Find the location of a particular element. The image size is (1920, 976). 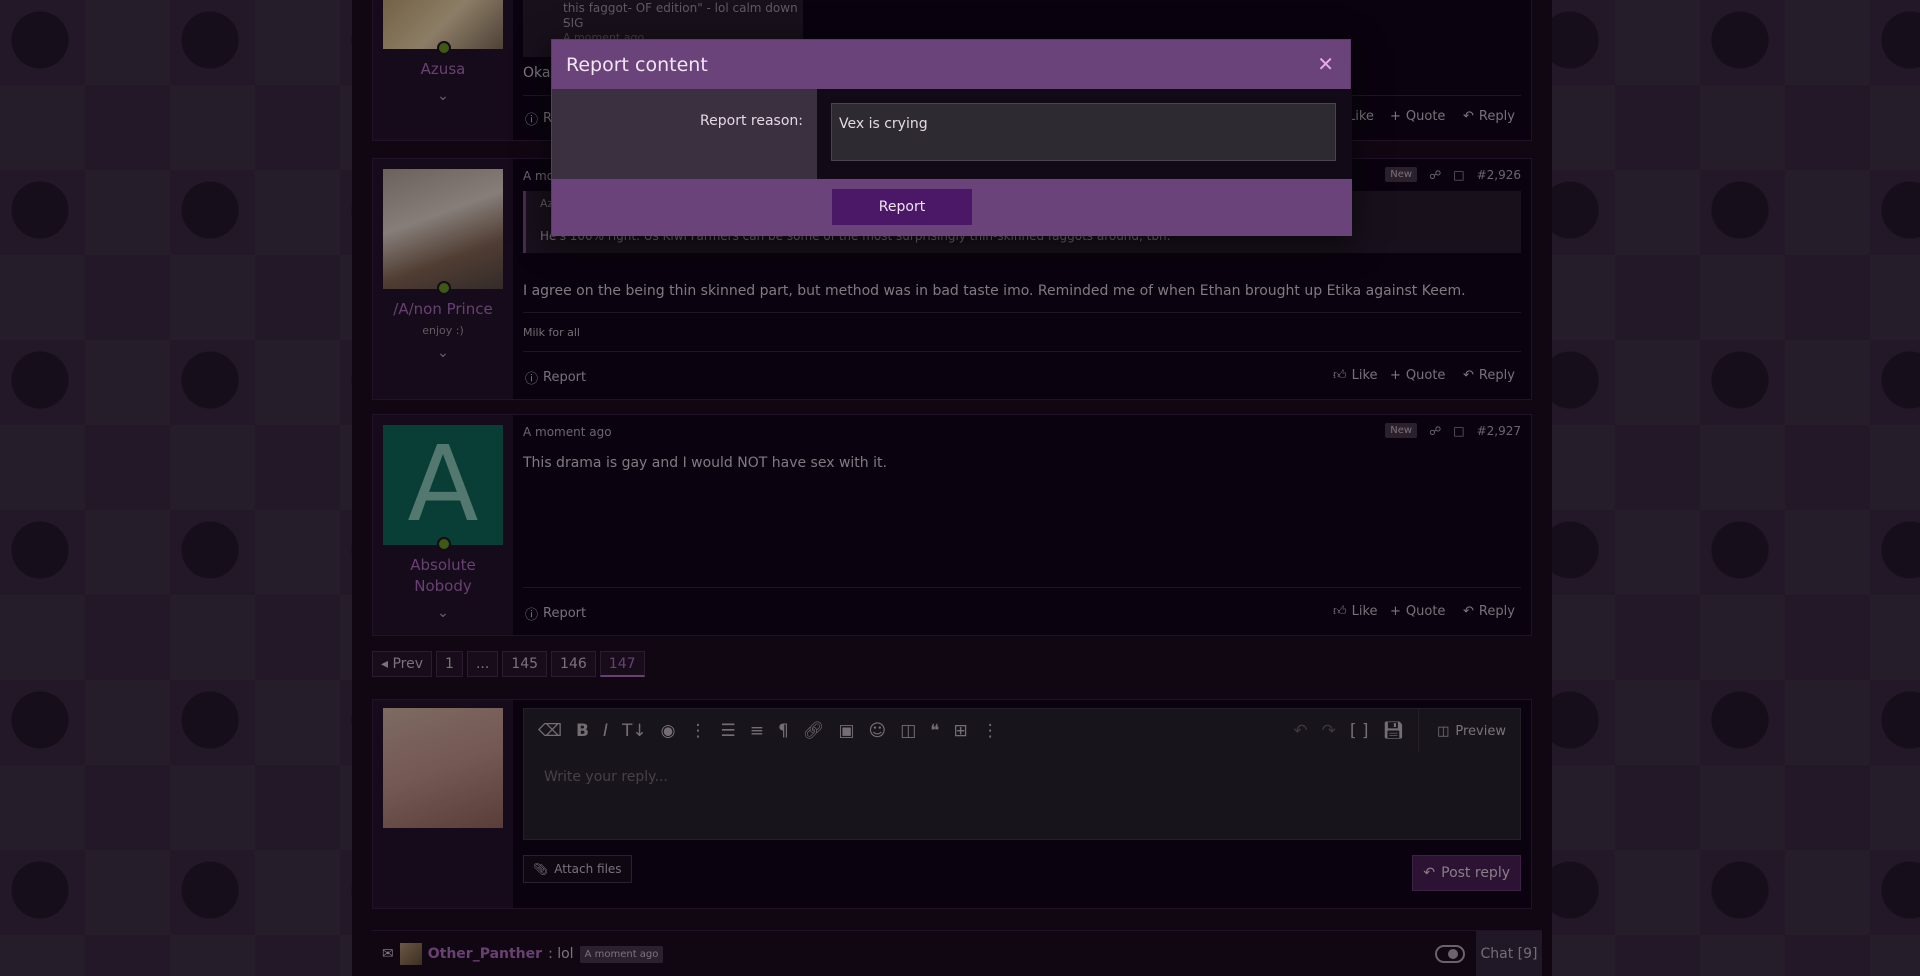

modal-form-row: Report reason: Vex is crying is located at coordinates (952, 134).